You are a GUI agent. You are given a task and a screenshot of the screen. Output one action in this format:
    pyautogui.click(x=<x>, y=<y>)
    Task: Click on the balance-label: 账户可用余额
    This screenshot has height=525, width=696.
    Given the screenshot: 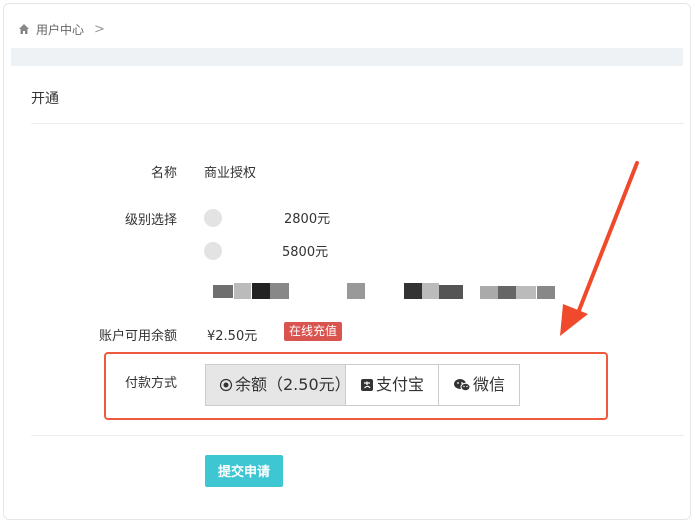 What is the action you would take?
    pyautogui.click(x=137, y=336)
    